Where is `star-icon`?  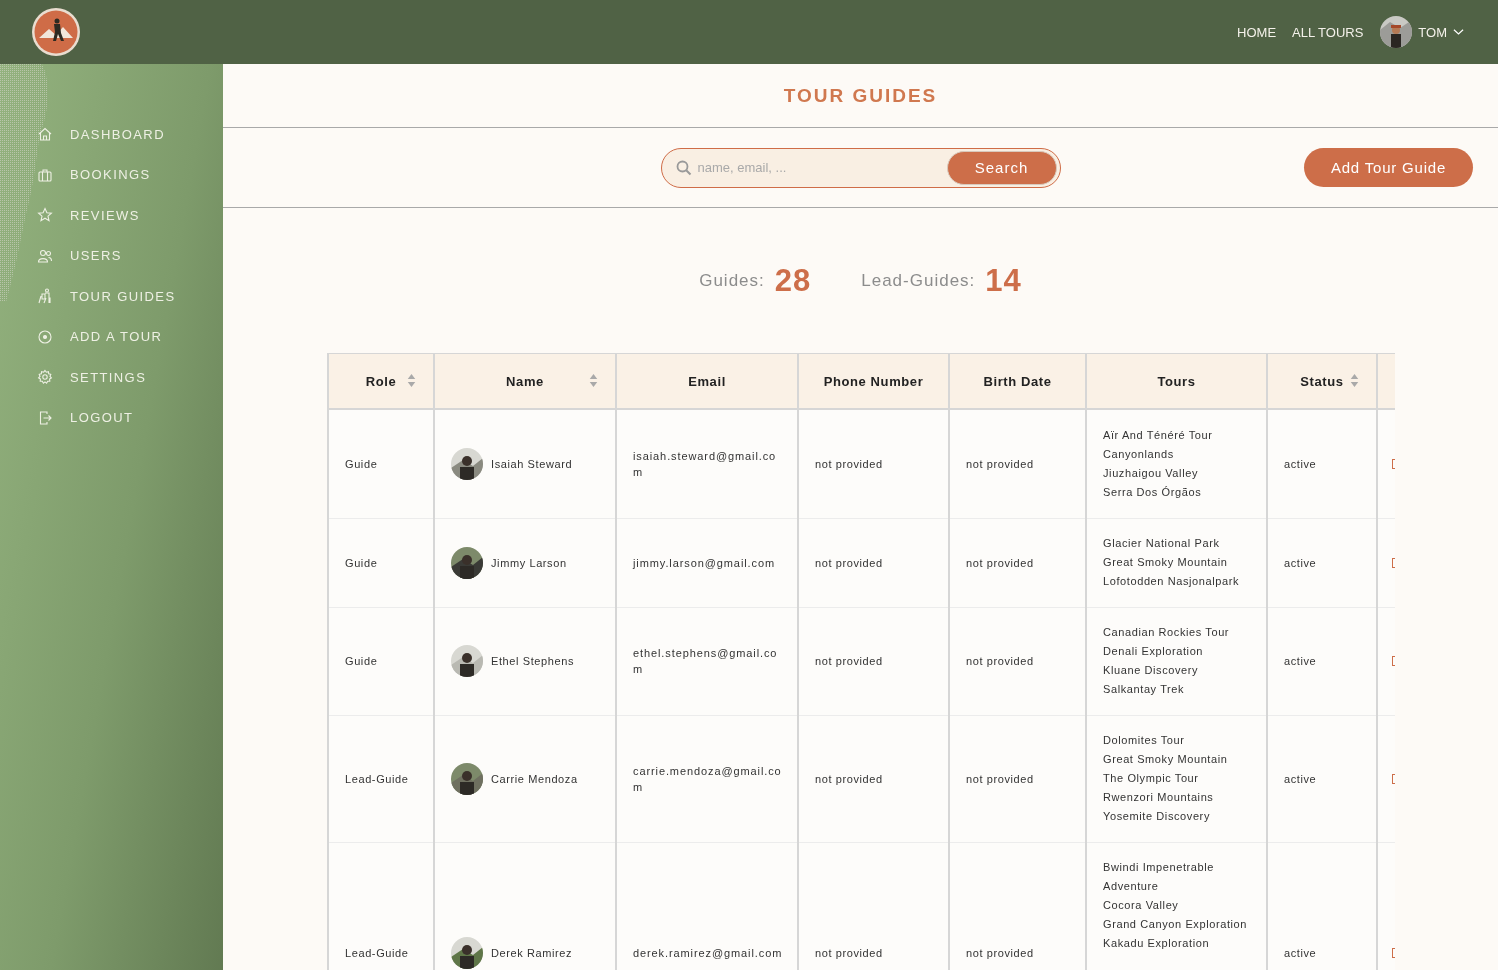 star-icon is located at coordinates (45, 215).